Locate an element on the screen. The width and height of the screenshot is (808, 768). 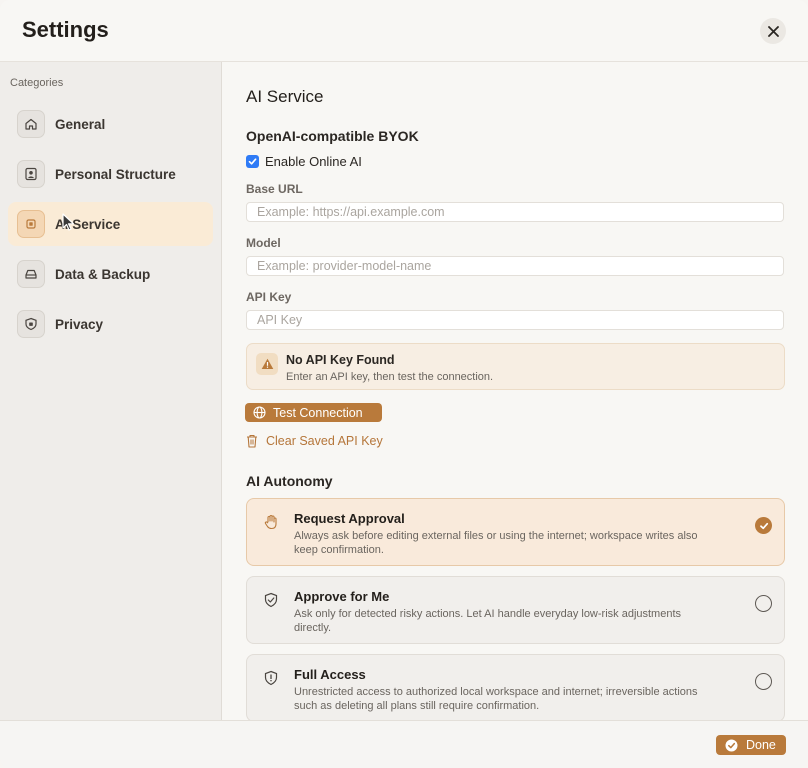
option-title: Full Access is located at coordinates (330, 674).